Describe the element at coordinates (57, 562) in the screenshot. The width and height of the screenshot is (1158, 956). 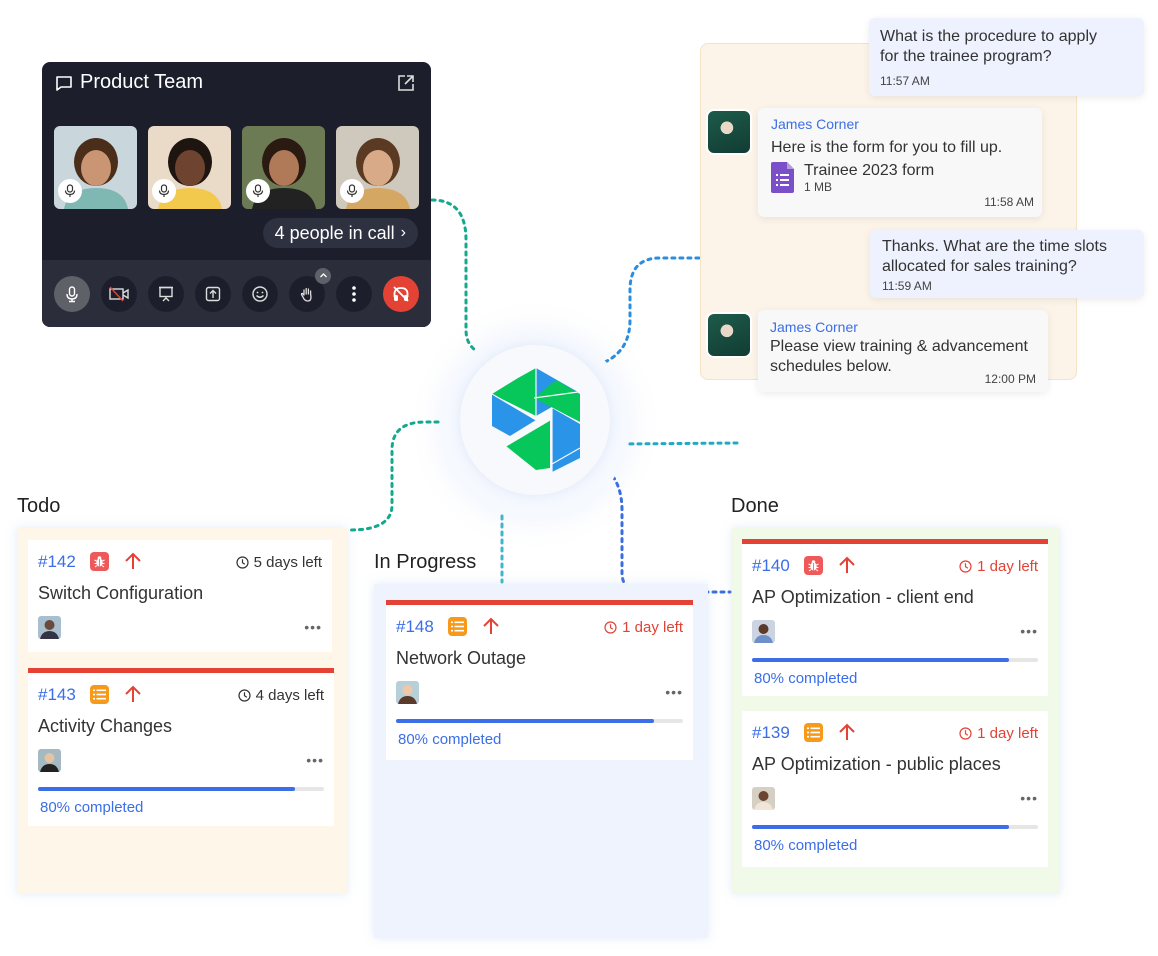
I see `task-id: #142` at that location.